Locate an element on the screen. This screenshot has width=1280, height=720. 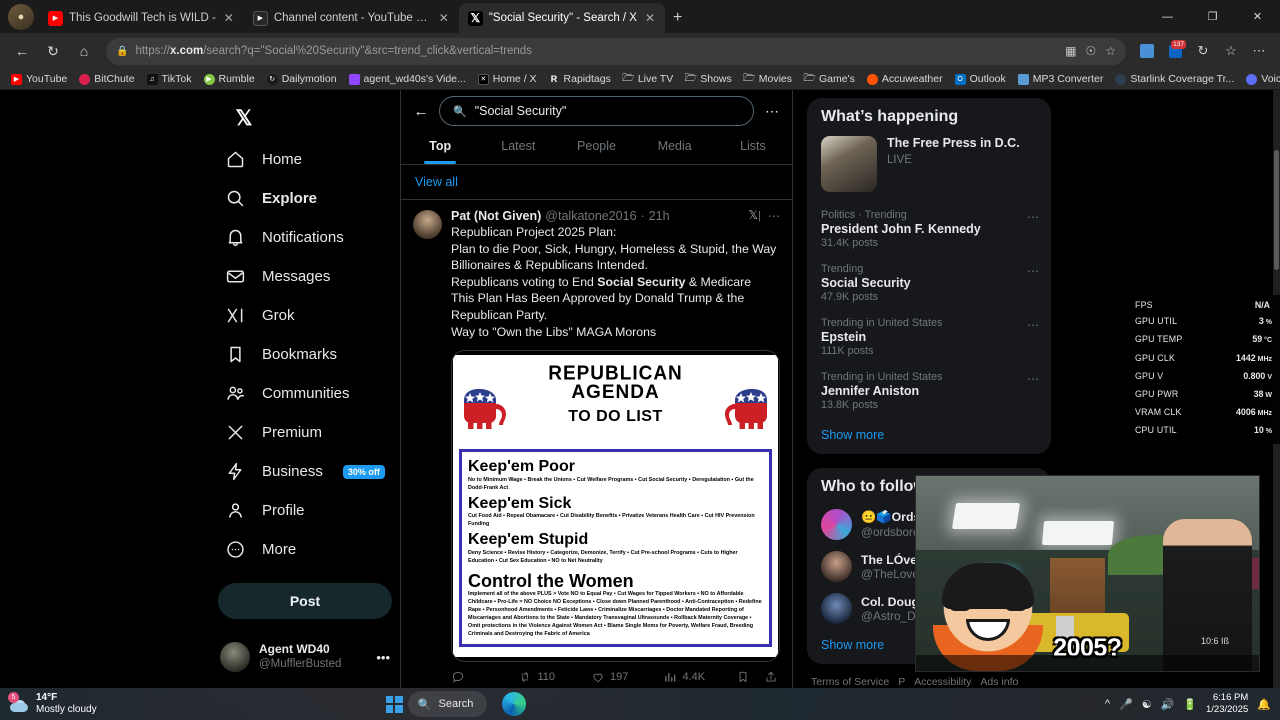
post-button: Post is located at coordinates (305, 601).